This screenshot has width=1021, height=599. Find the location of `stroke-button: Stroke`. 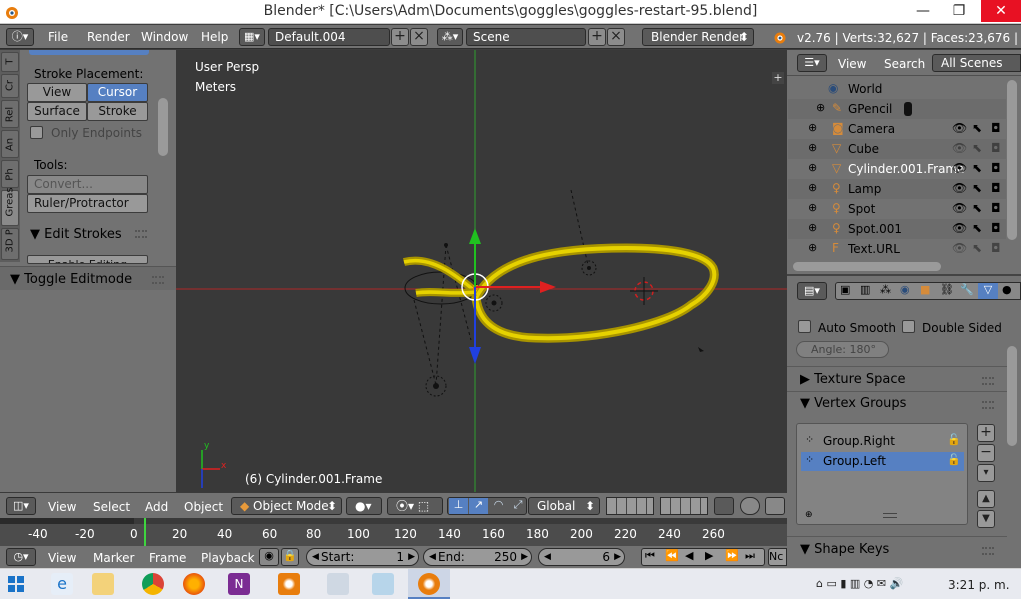

stroke-button: Stroke is located at coordinates (117, 111).